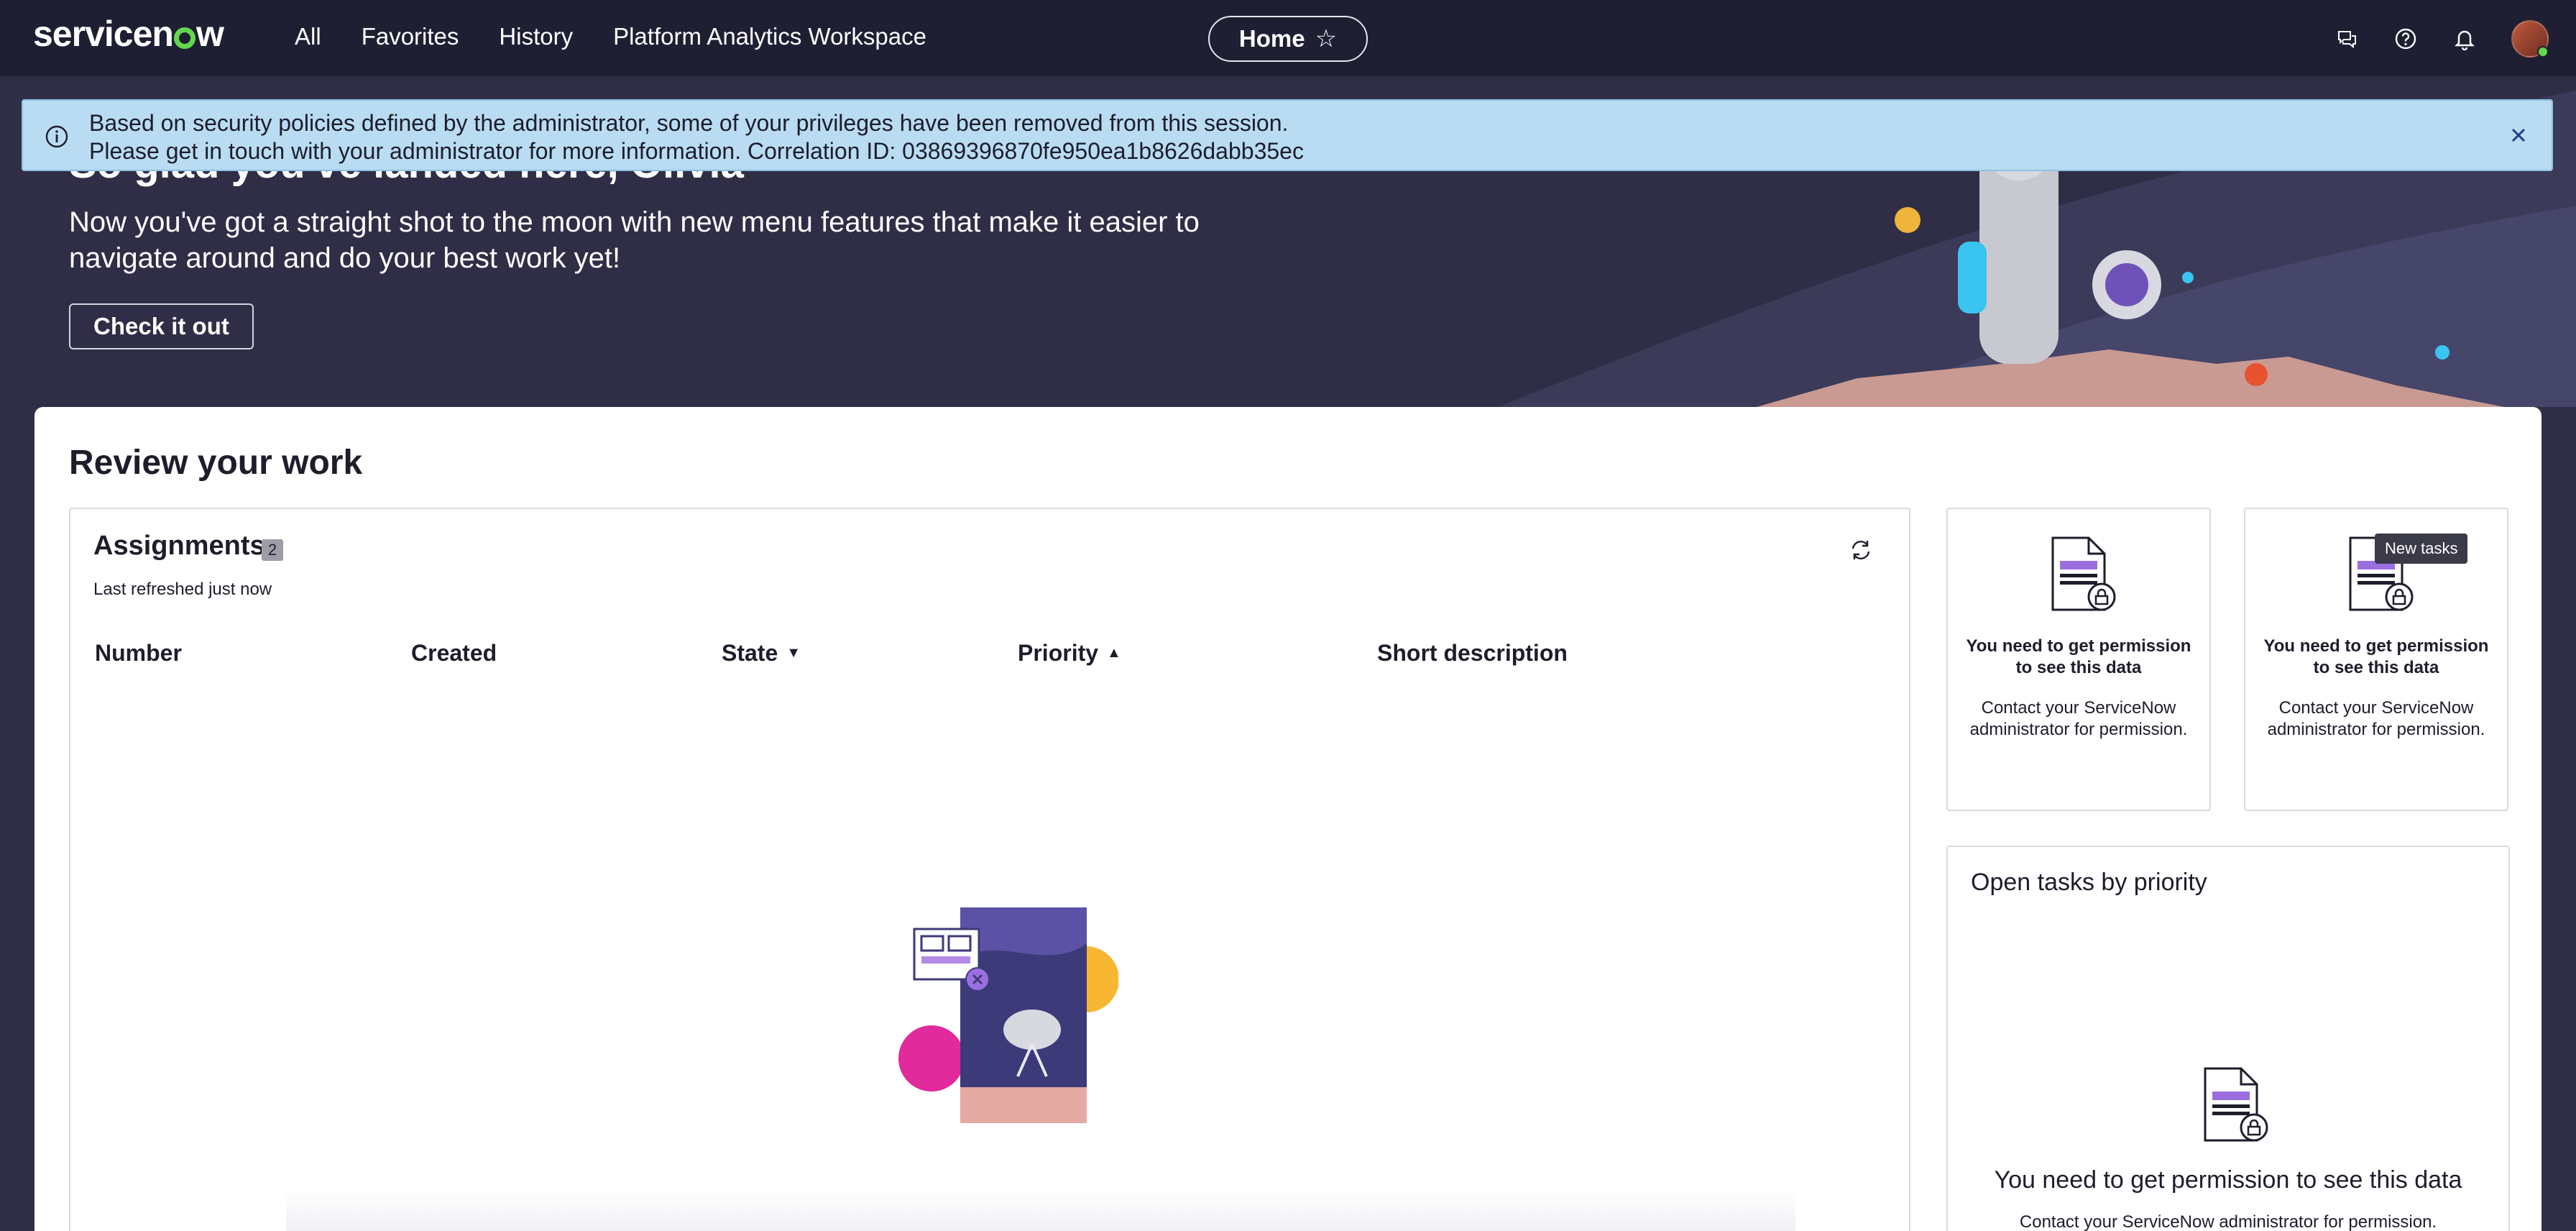 Image resolution: width=2576 pixels, height=1231 pixels. Describe the element at coordinates (793, 653) in the screenshot. I see `sort-down-icon: ▼` at that location.